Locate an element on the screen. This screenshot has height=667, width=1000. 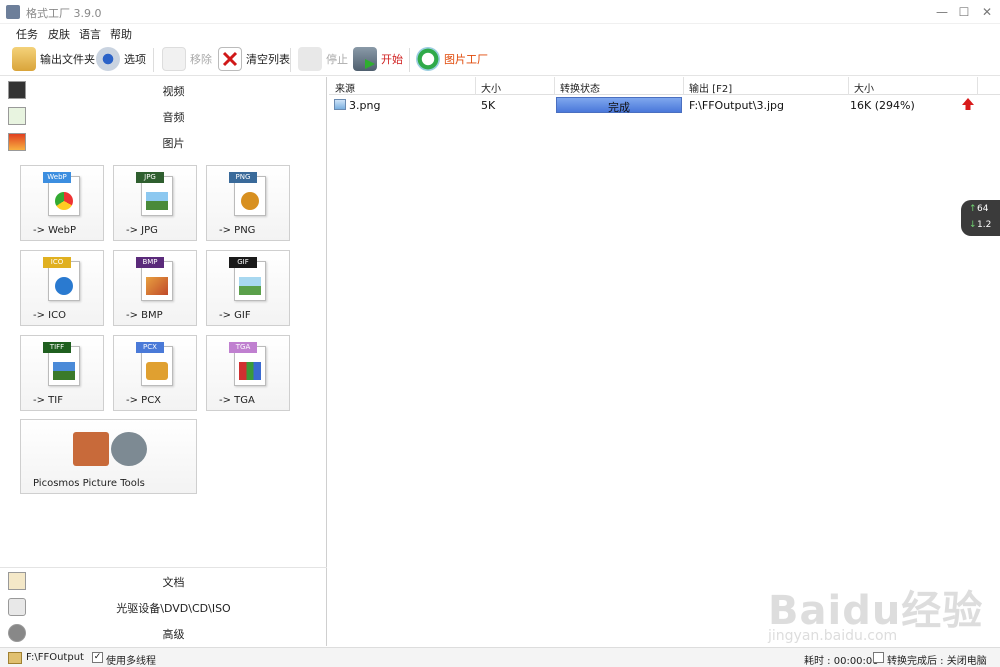
category-video-label: 视频 is located at coordinates (173, 91).